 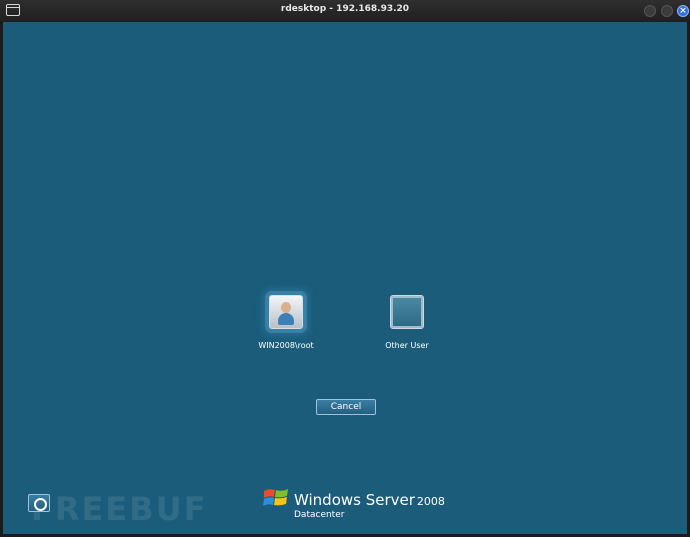 What do you see at coordinates (319, 515) in the screenshot?
I see `product-edition: Datacenter` at bounding box center [319, 515].